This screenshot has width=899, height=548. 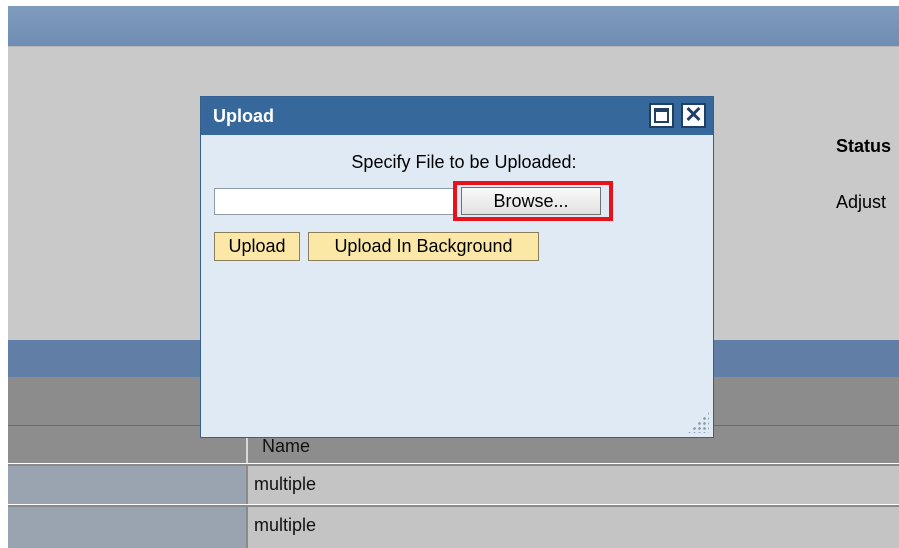 I want to click on status-label: Status, so click(x=864, y=146).